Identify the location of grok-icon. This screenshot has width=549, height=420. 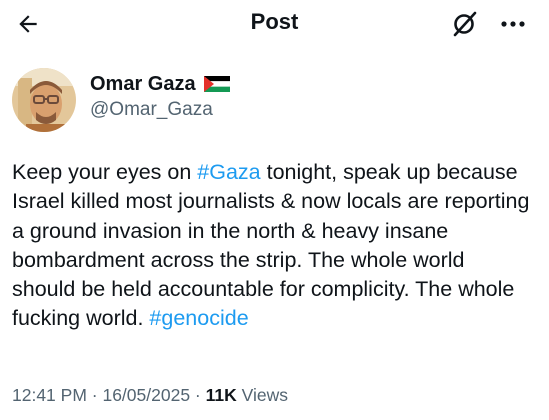
(465, 24).